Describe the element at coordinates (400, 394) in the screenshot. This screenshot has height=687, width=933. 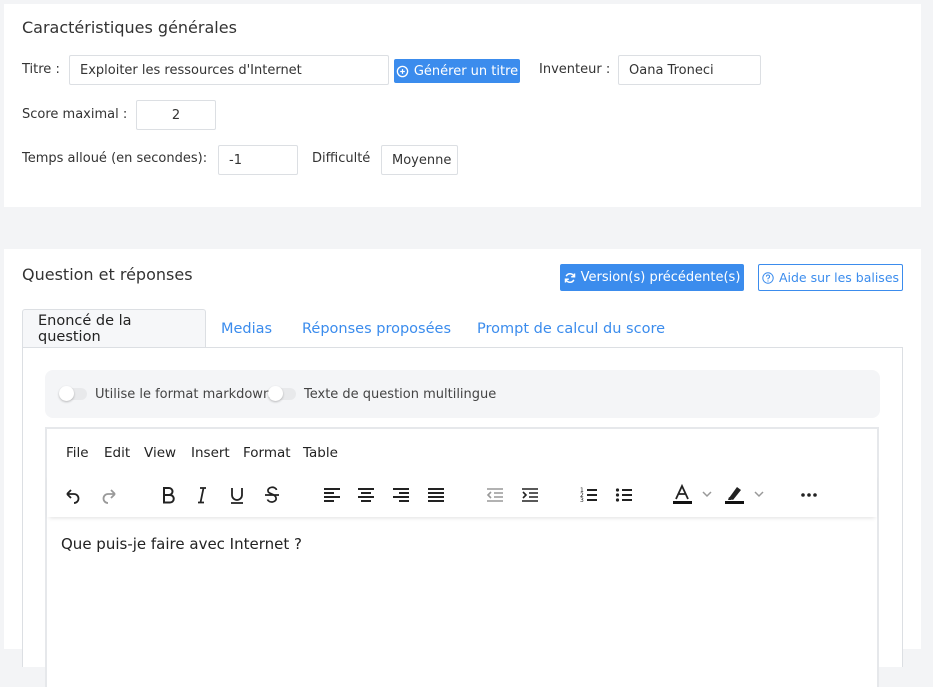
I see `multilingual-toggle-label: Texte de question multilingue` at that location.